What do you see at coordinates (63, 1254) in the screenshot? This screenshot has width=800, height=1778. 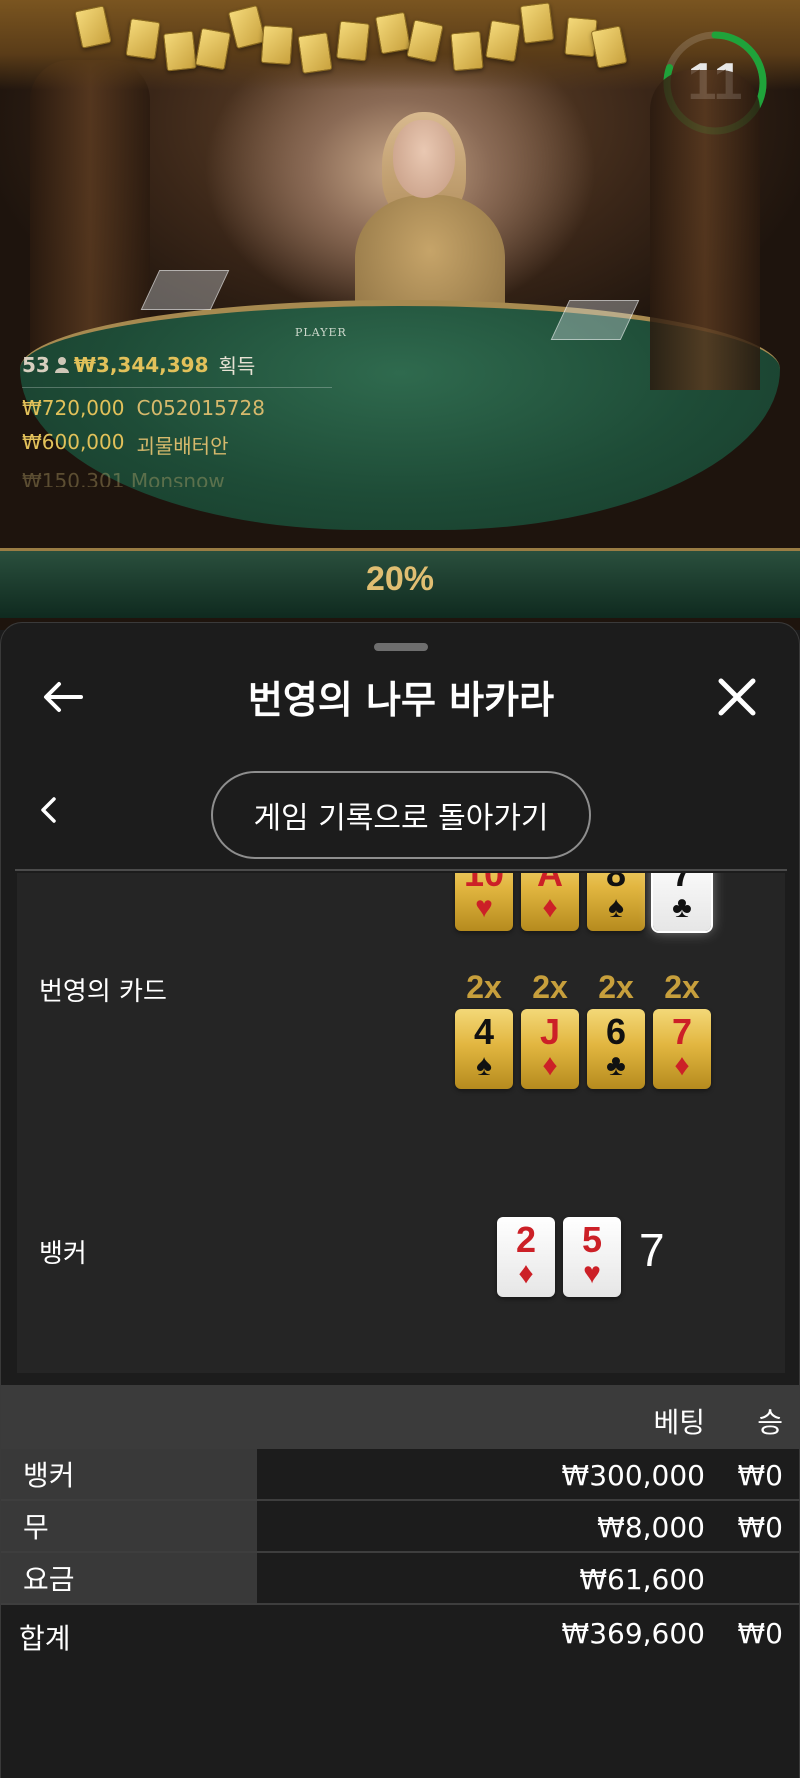 I see `banker-label: 뱅커` at bounding box center [63, 1254].